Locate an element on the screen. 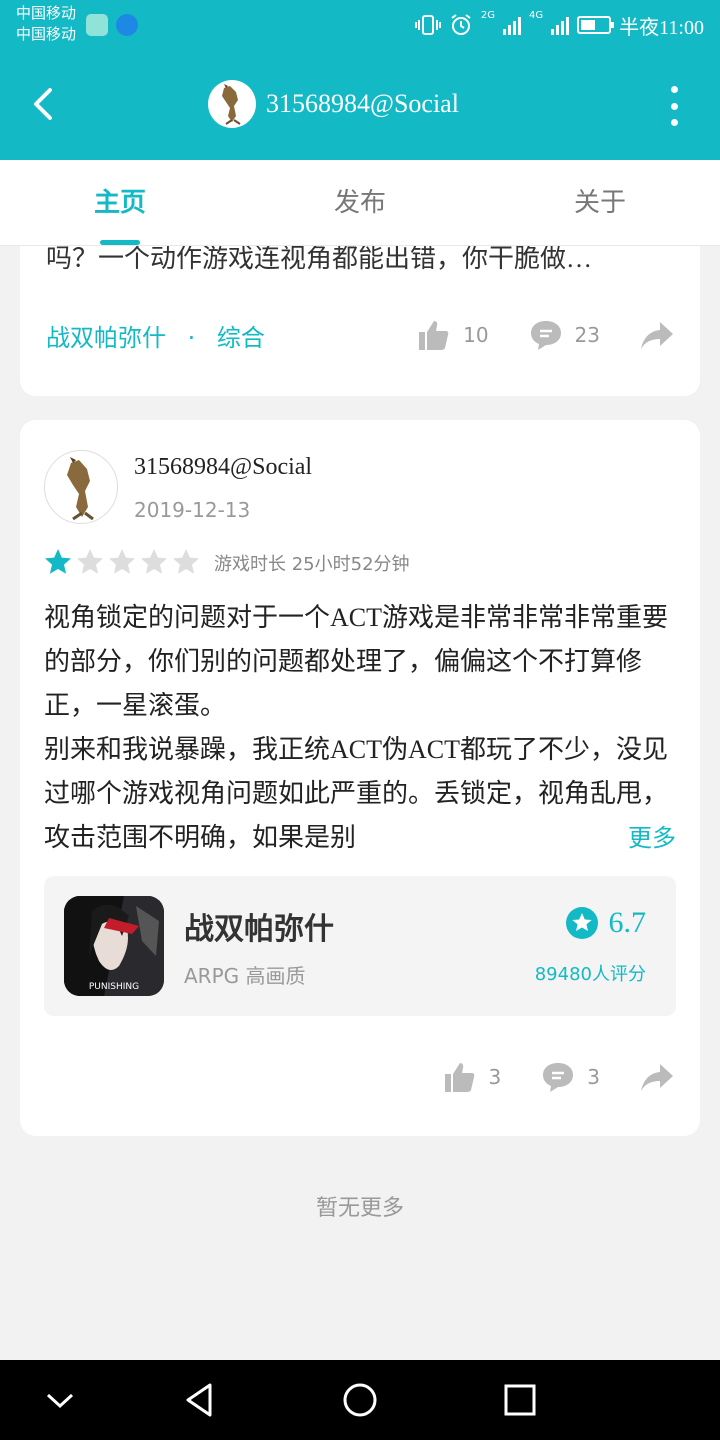 The image size is (720, 1440). alarm-icon is located at coordinates (461, 24).